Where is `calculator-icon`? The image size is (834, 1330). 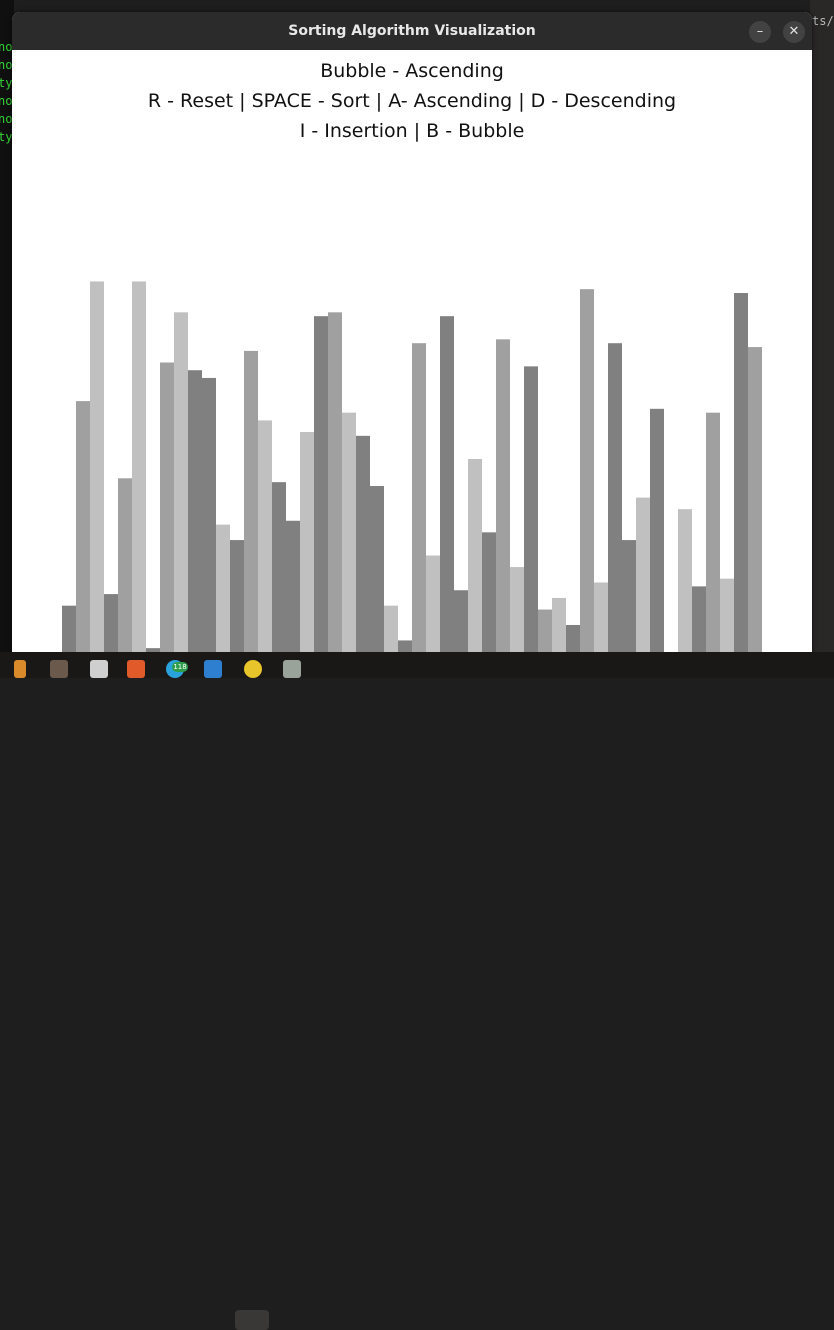
calculator-icon is located at coordinates (292, 669).